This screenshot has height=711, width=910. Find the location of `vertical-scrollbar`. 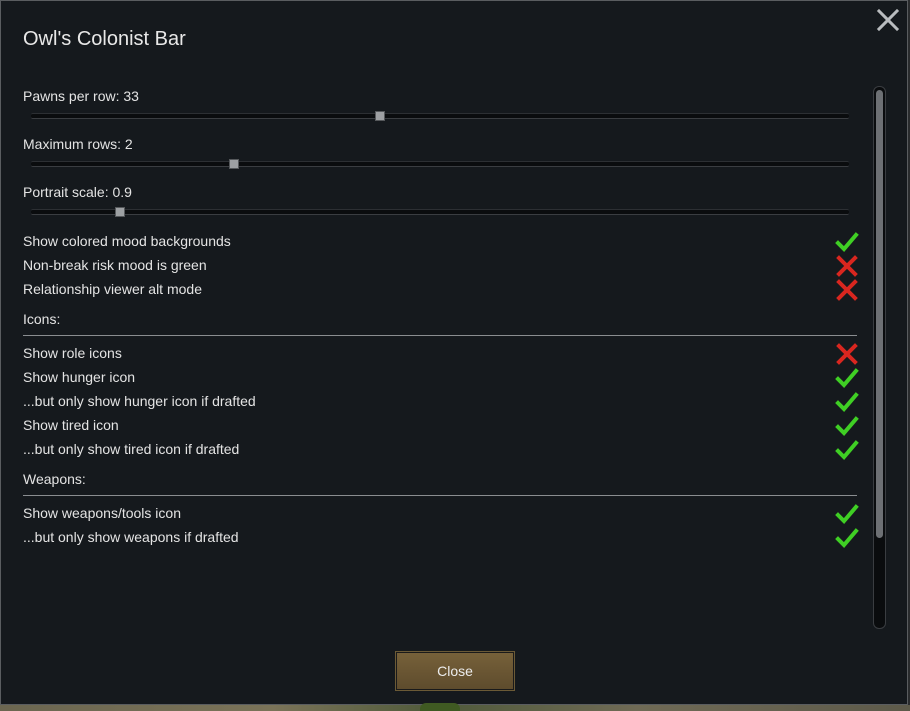

vertical-scrollbar is located at coordinates (879, 357).